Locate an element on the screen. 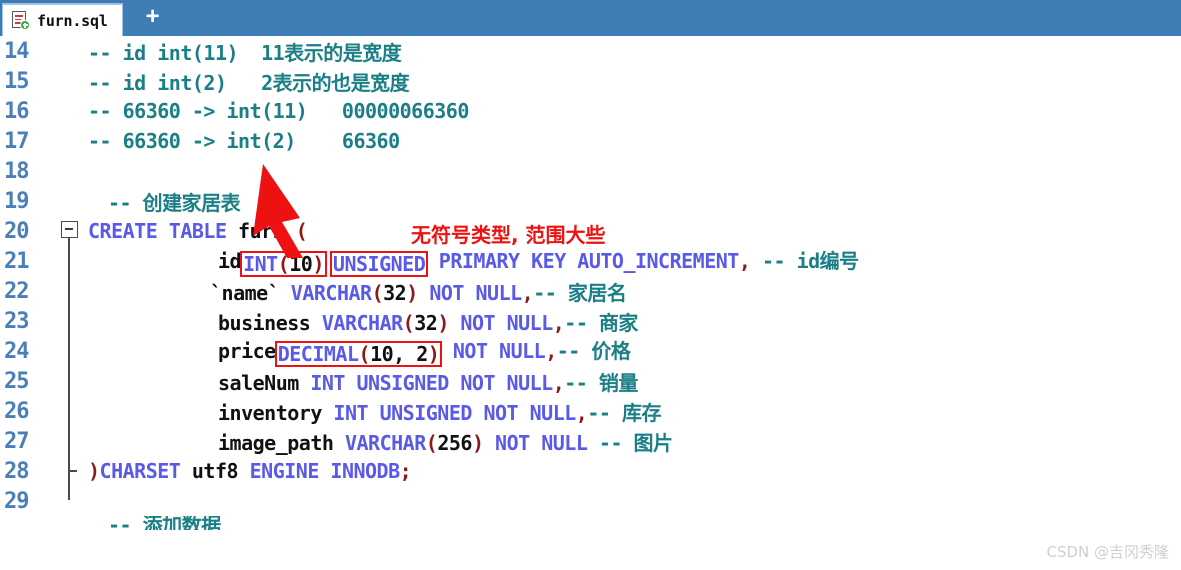  fold-guide-end is located at coordinates (72, 464).